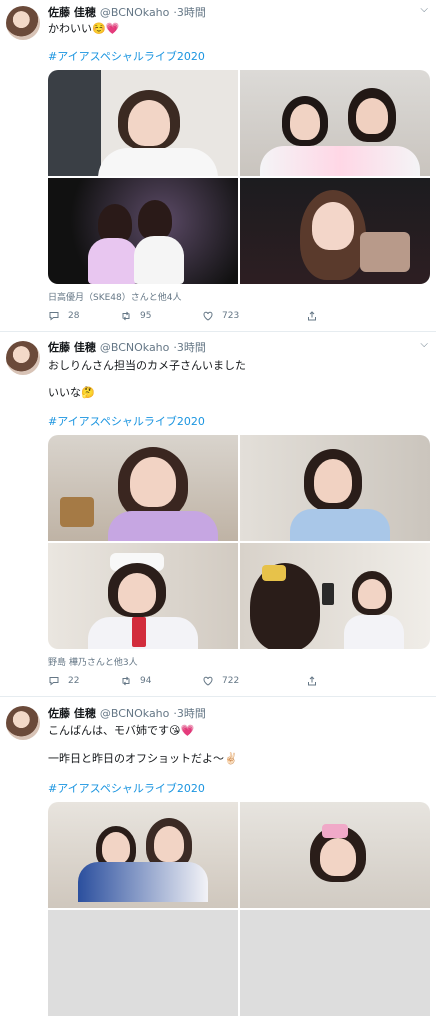 This screenshot has height=1016, width=436. Describe the element at coordinates (121, 730) in the screenshot. I see `tweet-text: こんばんは、モバ姉です😘💗` at that location.